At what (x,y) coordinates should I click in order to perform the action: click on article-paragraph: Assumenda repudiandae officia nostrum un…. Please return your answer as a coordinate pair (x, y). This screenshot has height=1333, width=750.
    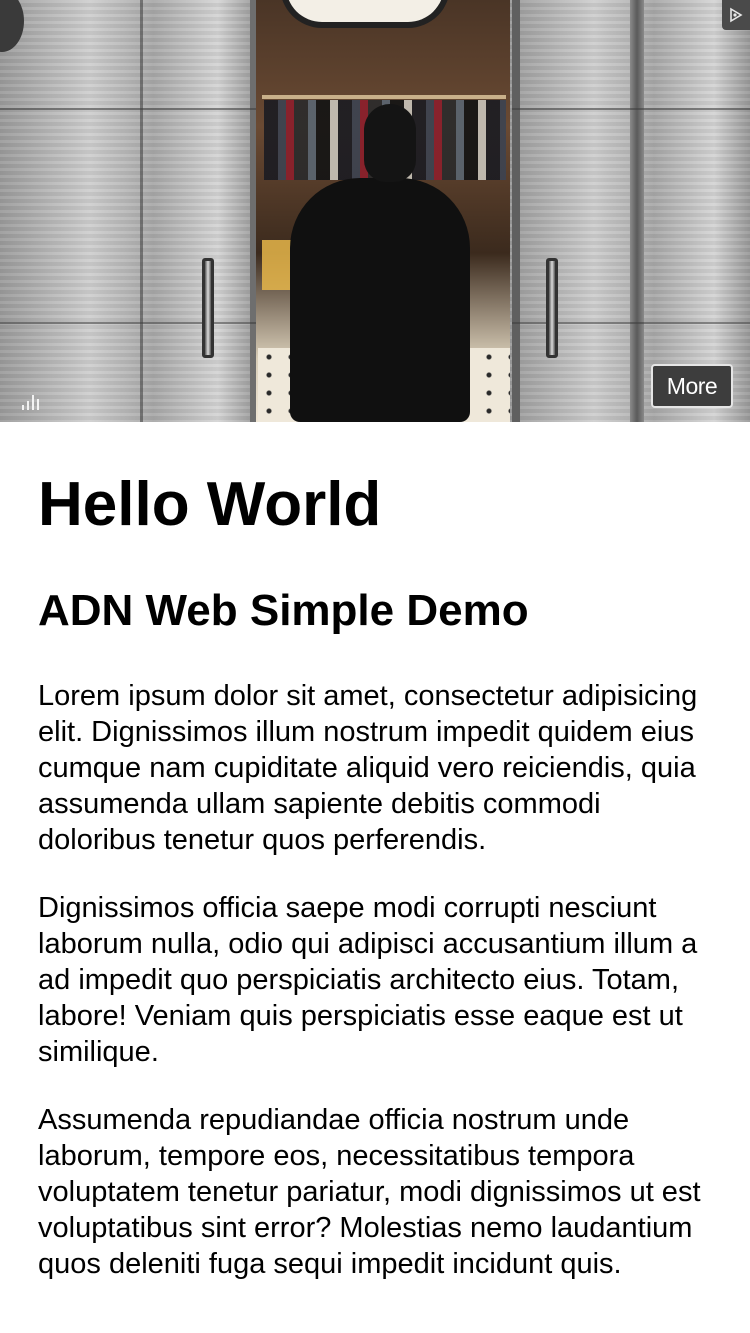
    Looking at the image, I should click on (369, 1192).